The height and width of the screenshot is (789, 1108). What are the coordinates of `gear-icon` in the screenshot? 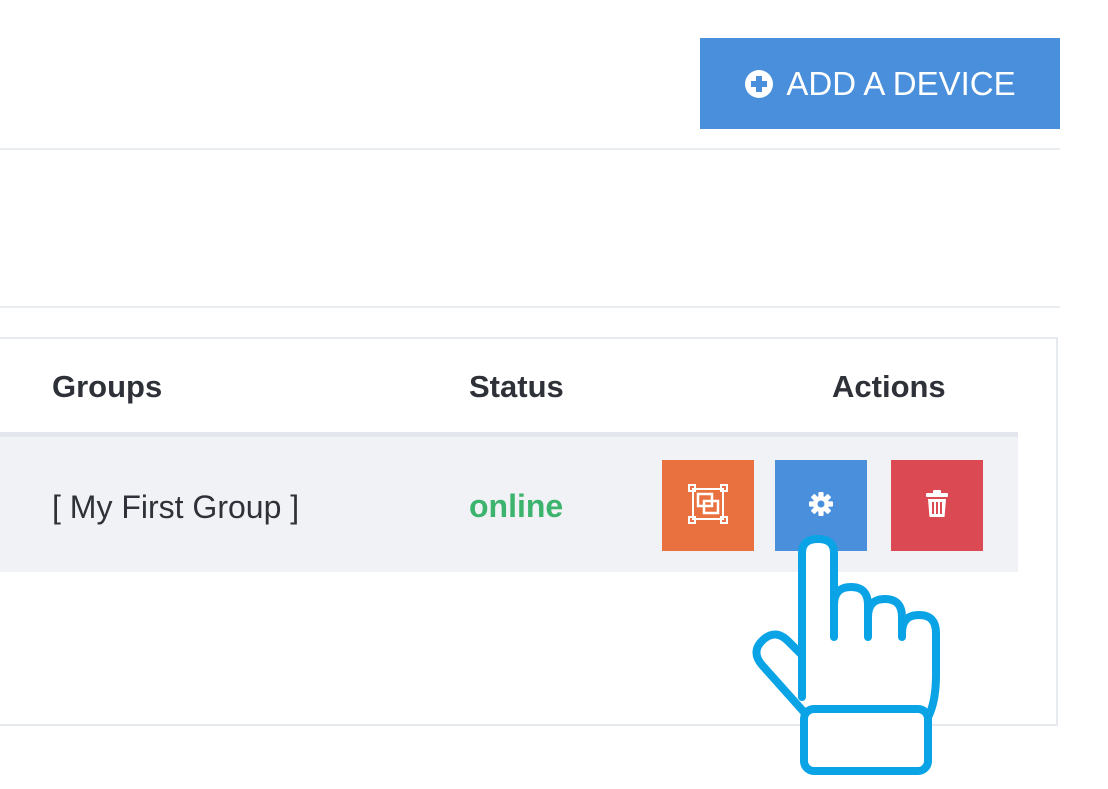 It's located at (821, 505).